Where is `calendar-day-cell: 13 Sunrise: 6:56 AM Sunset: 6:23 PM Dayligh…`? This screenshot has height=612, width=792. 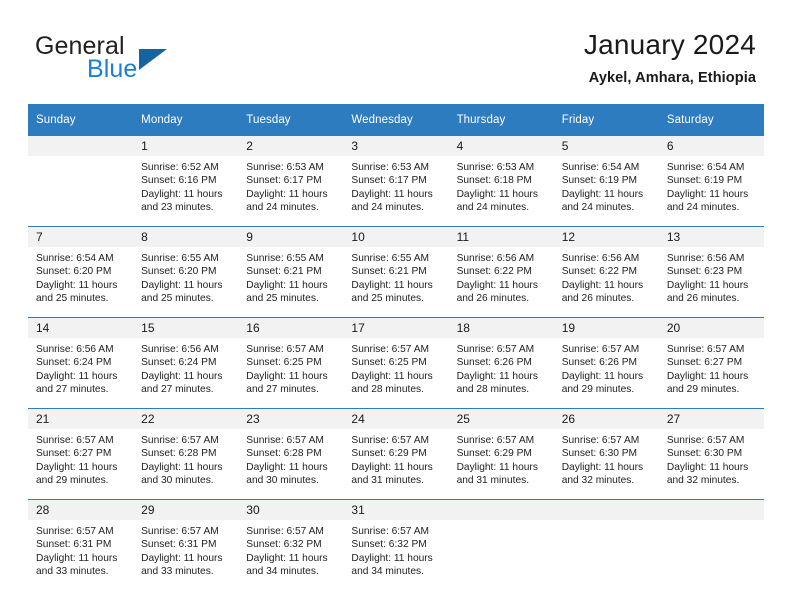
calendar-day-cell: 13 Sunrise: 6:56 AM Sunset: 6:23 PM Dayligh… is located at coordinates (711, 272).